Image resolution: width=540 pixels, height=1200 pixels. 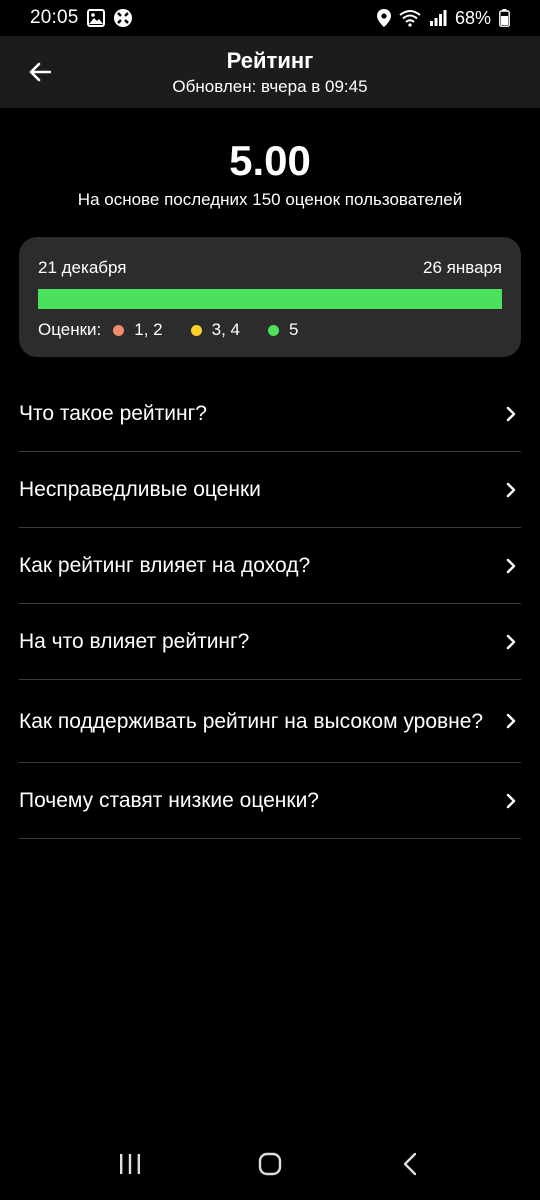 I want to click on status-left: 20:05, so click(x=81, y=18).